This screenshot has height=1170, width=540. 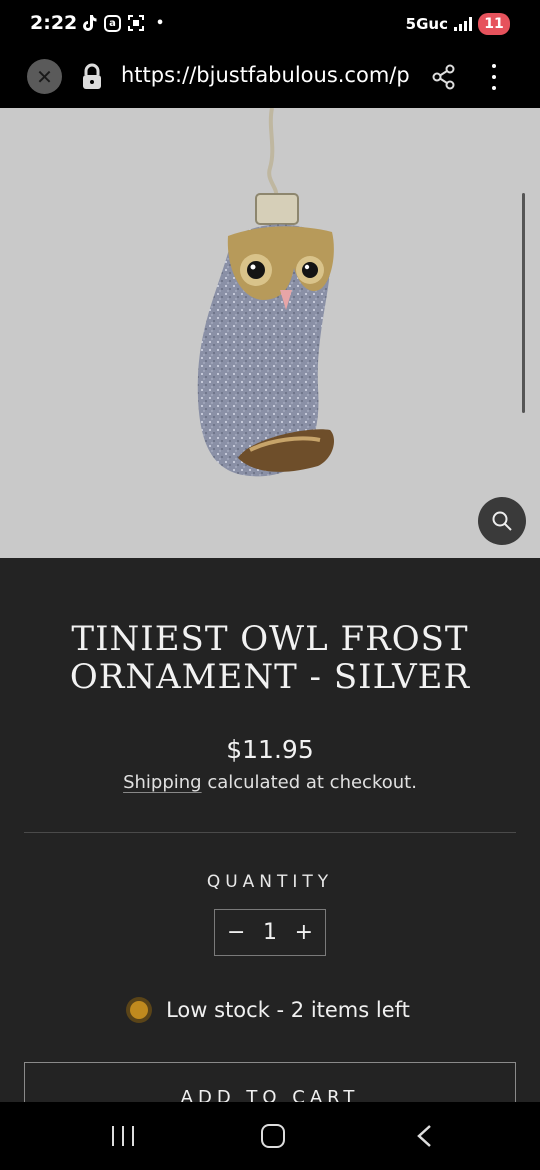 I want to click on quantity-stepper: − 1 +, so click(x=270, y=932).